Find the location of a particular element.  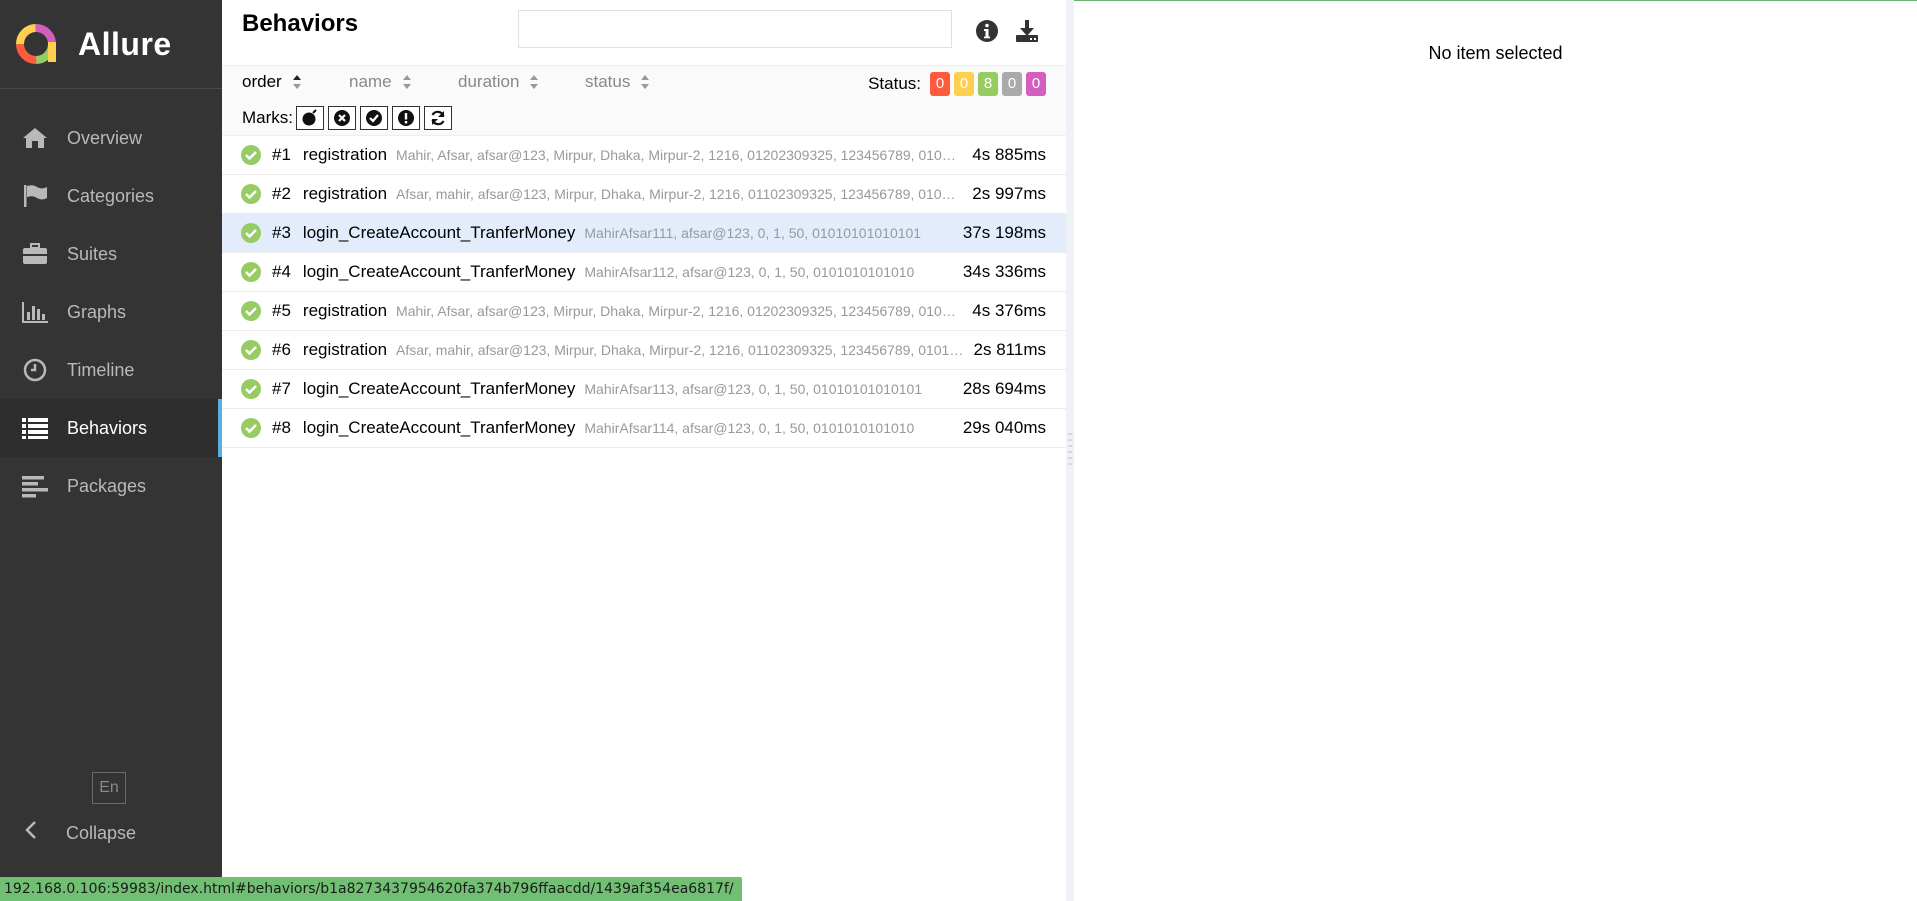

sidebar-item-suites: Suites is located at coordinates (111, 254).